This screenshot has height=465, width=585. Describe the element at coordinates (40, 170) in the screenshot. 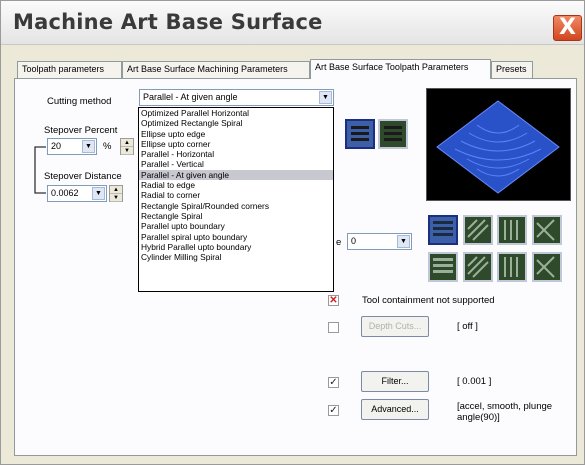

I see `link-bracket-icon` at that location.